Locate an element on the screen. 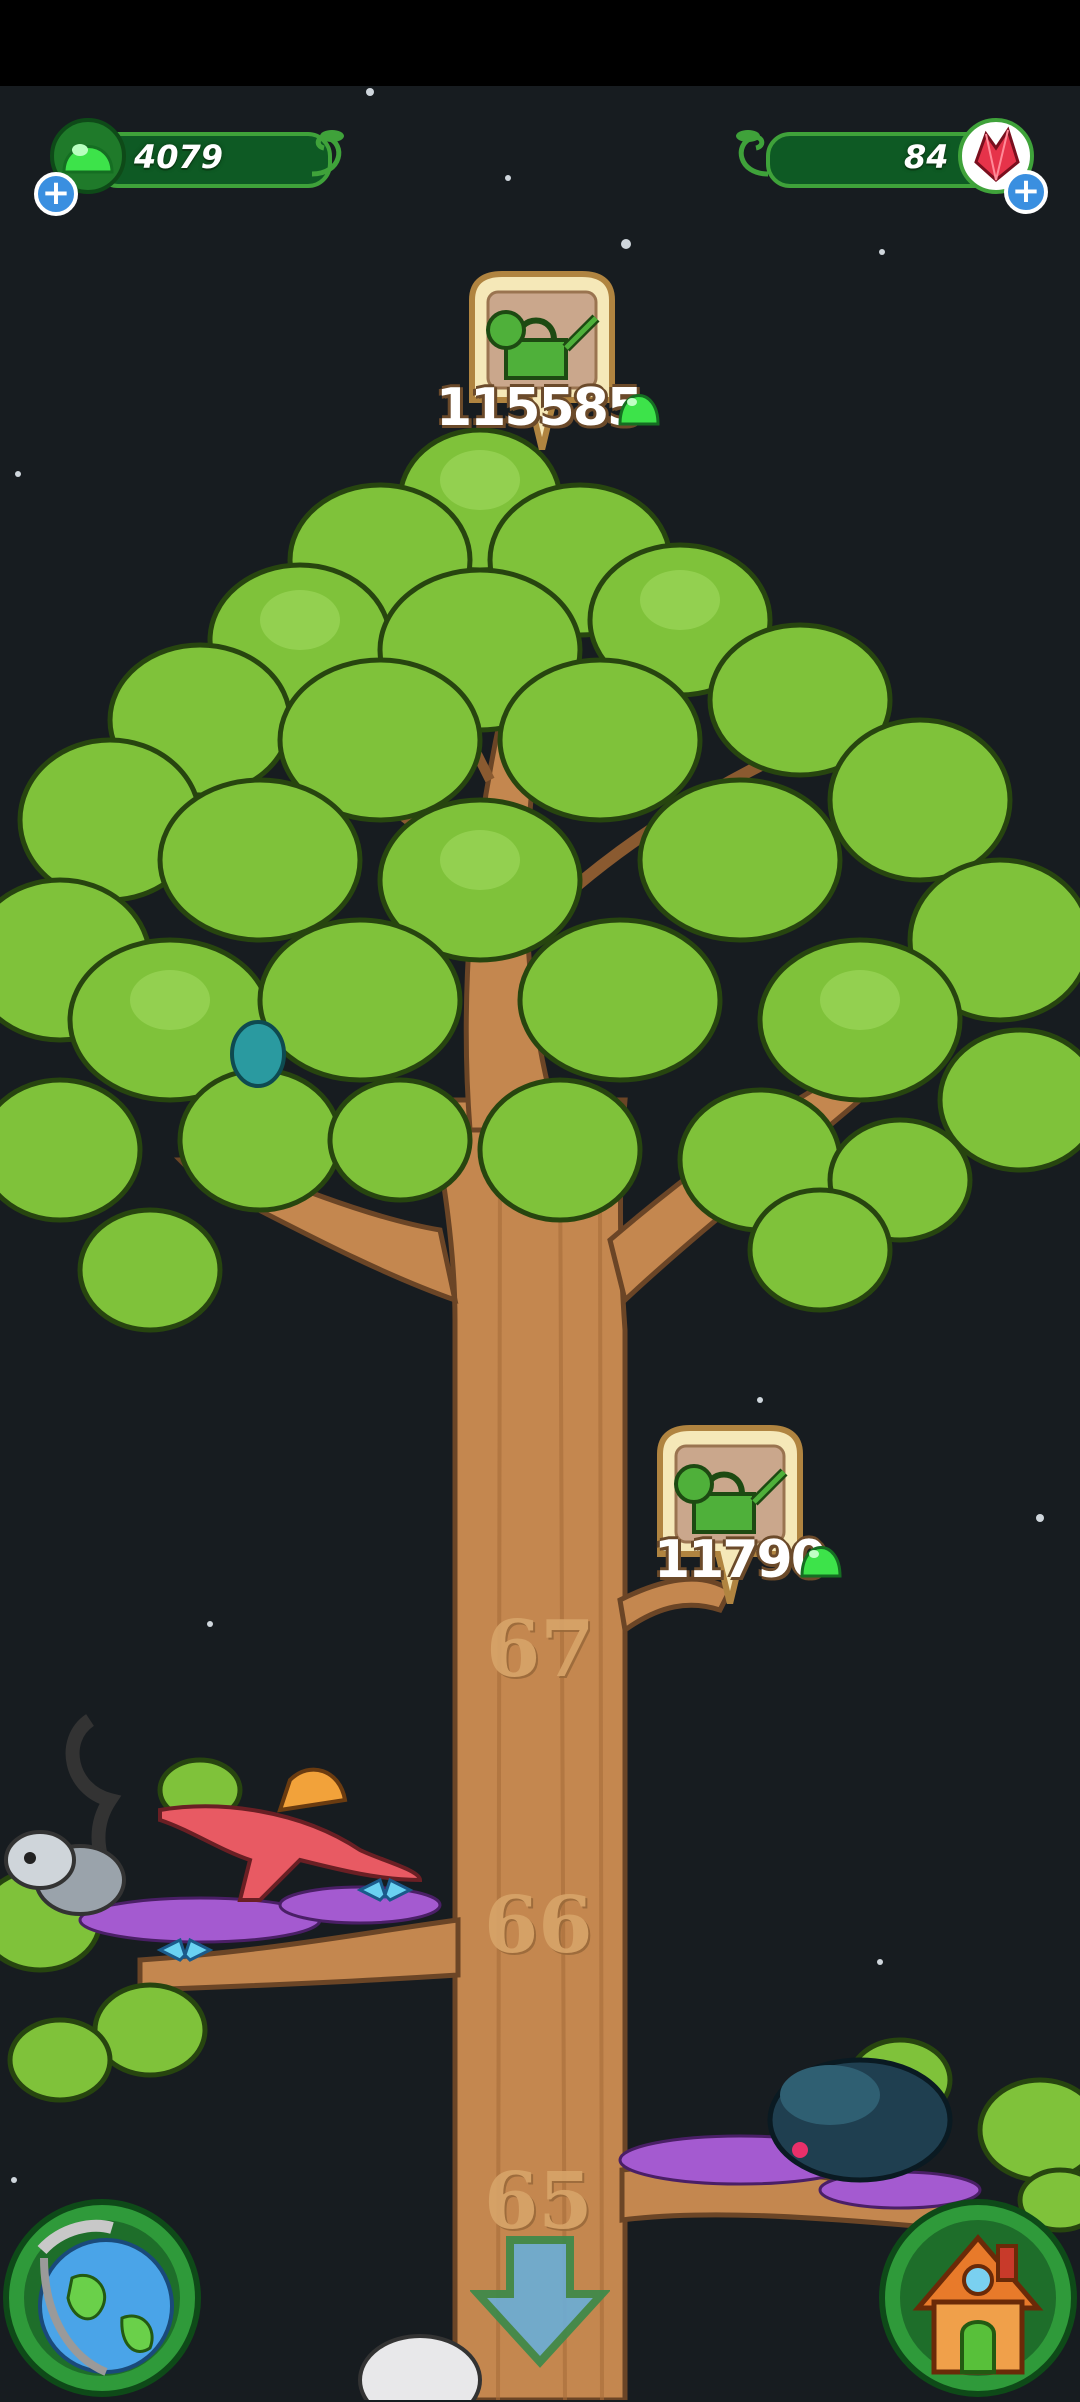 The height and width of the screenshot is (2402, 1080). level-number-66: 66 is located at coordinates (538, 1925).